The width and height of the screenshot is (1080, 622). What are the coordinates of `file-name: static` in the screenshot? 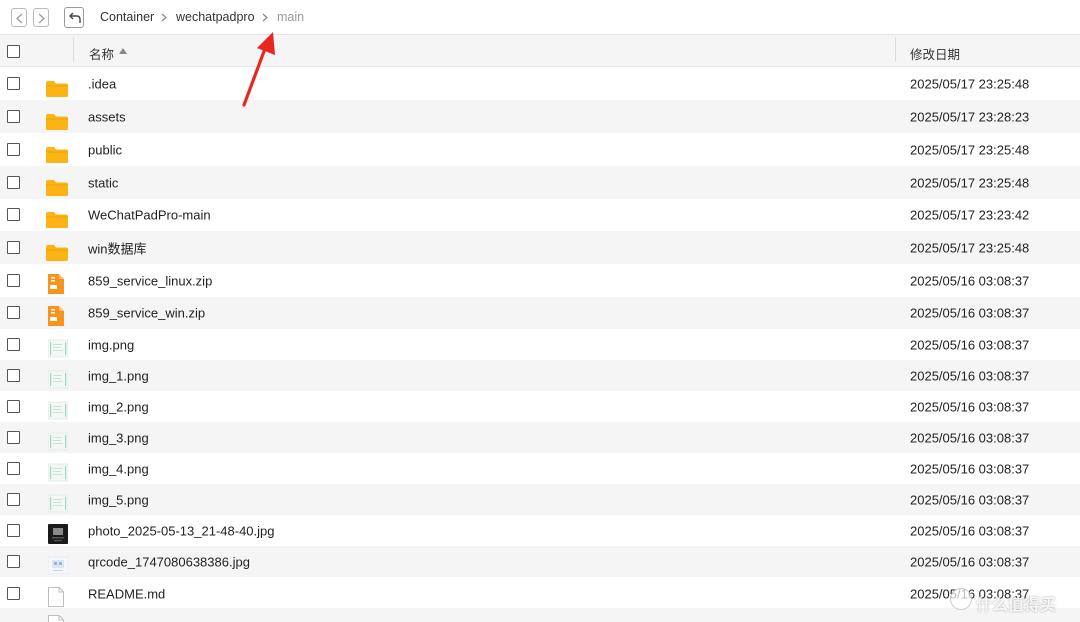 It's located at (103, 182).